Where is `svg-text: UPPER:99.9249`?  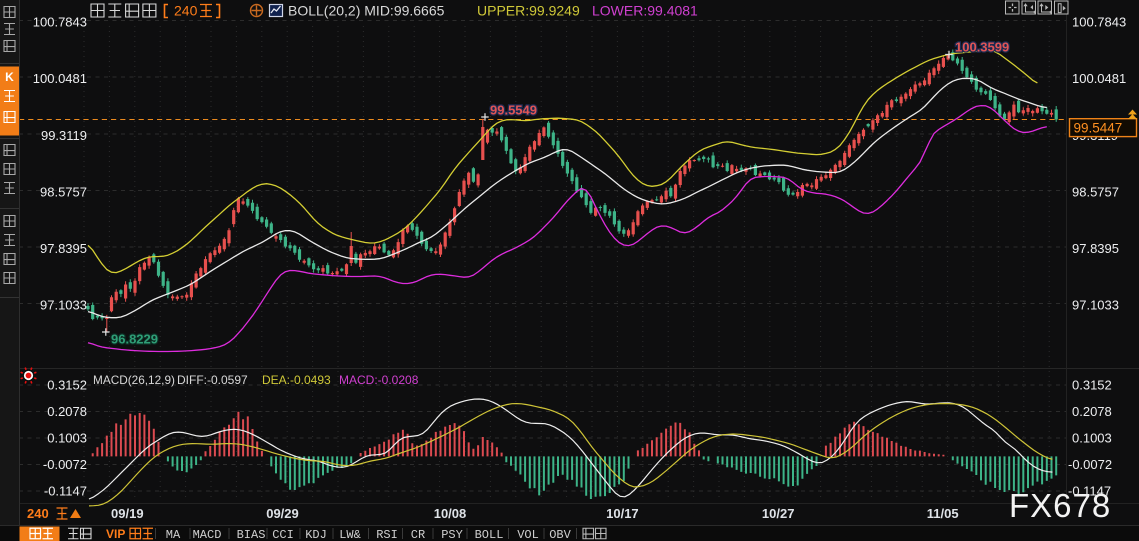 svg-text: UPPER:99.9249 is located at coordinates (528, 11).